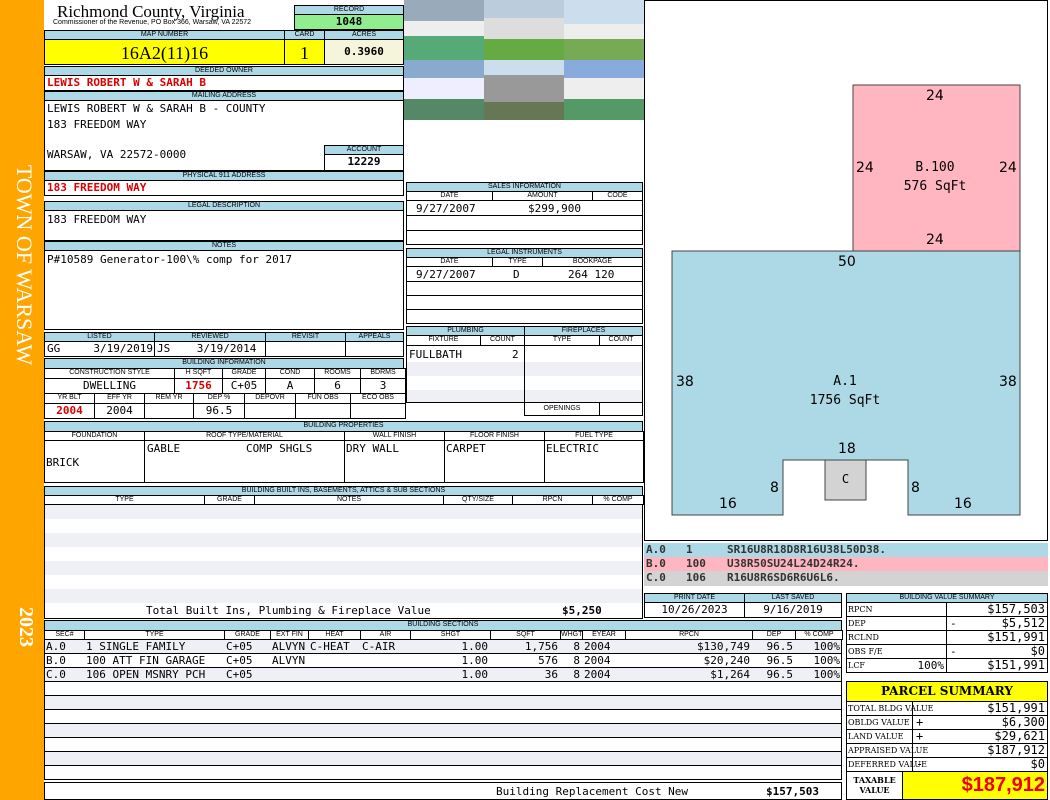  I want to click on parcel-summary-label: APPRAISED VALUE, so click(888, 750).